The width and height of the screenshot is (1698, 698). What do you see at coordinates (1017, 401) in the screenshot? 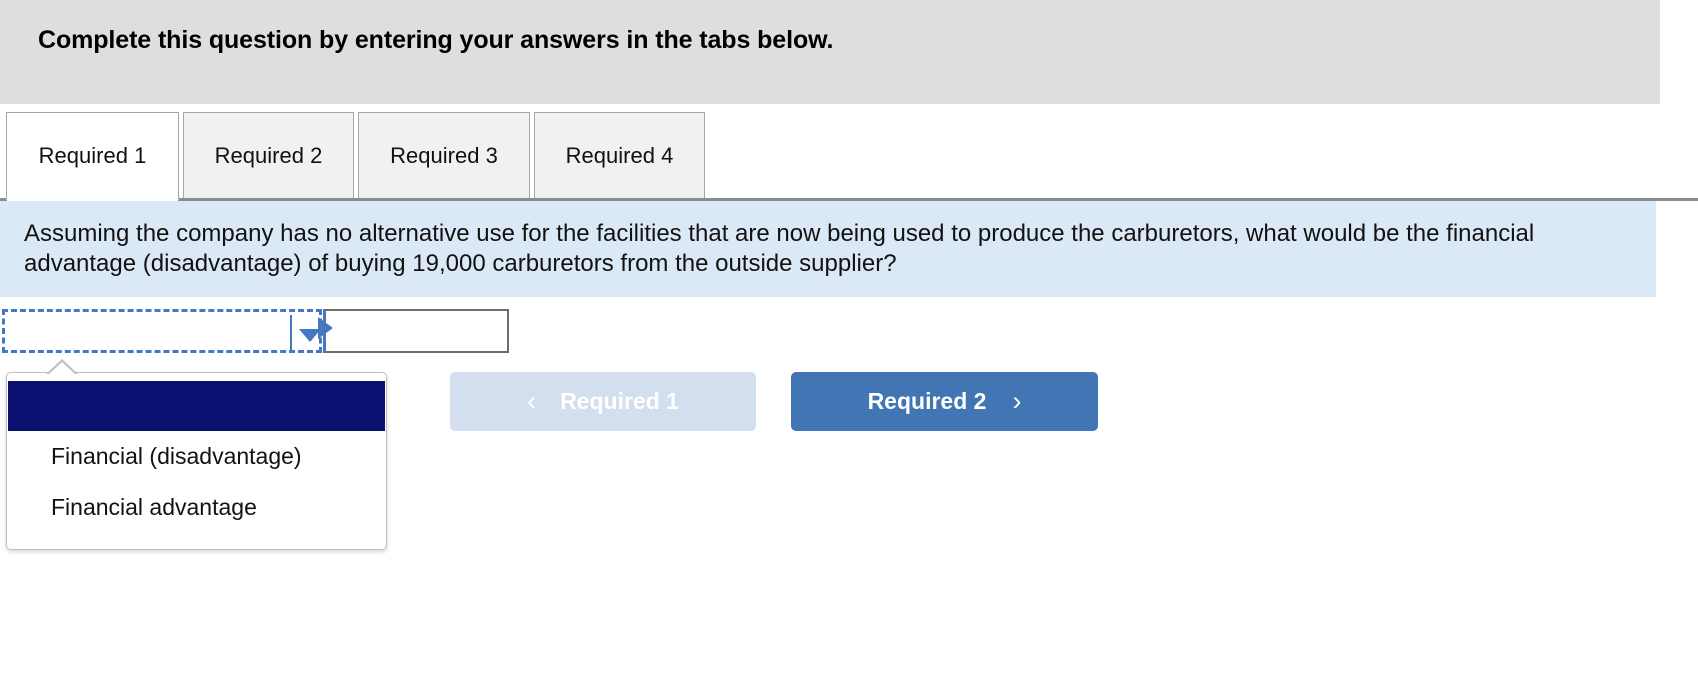
I see `chevron-right-icon: ›` at bounding box center [1017, 401].